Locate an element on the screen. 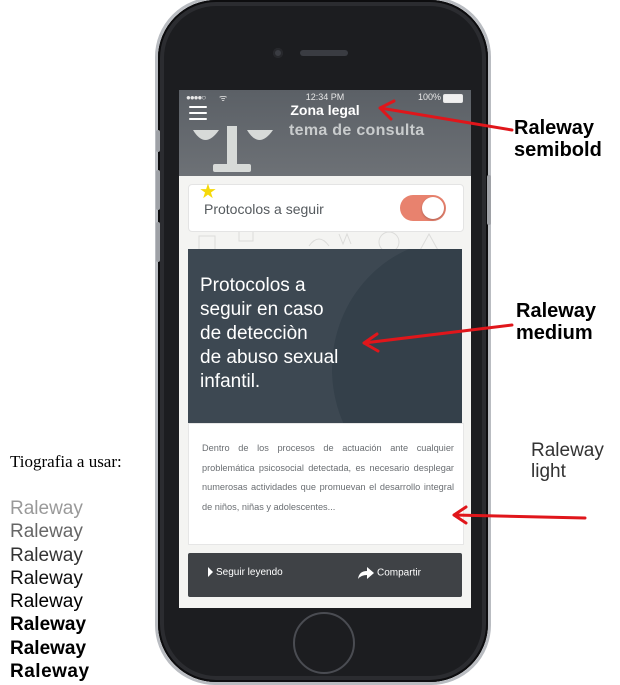 The height and width of the screenshot is (685, 620). nav-bar: Zona legal is located at coordinates (325, 115).